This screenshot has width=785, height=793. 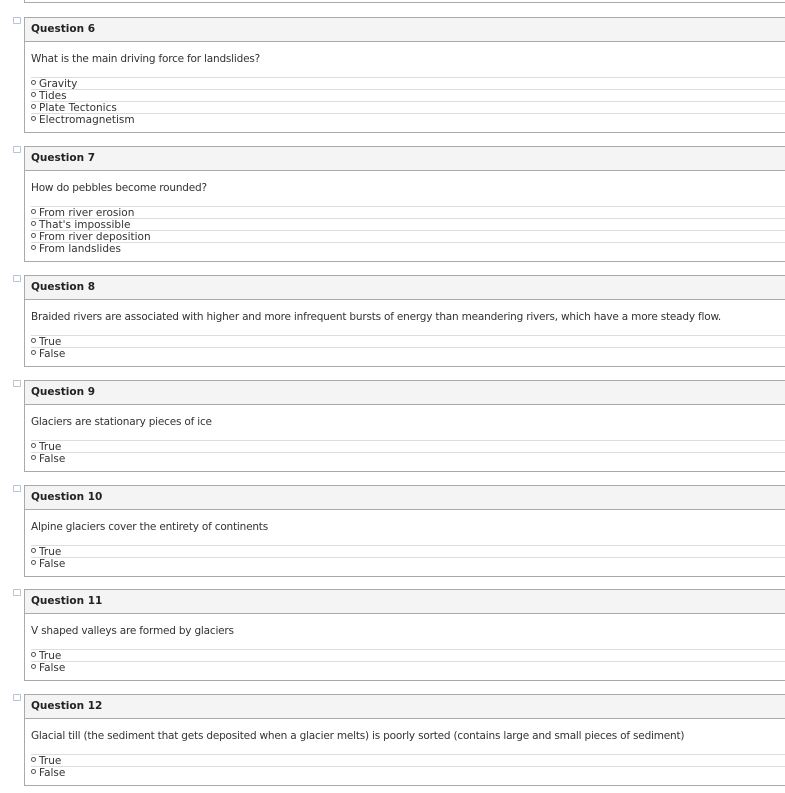 I want to click on option-label: Electromagnetism, so click(x=87, y=120).